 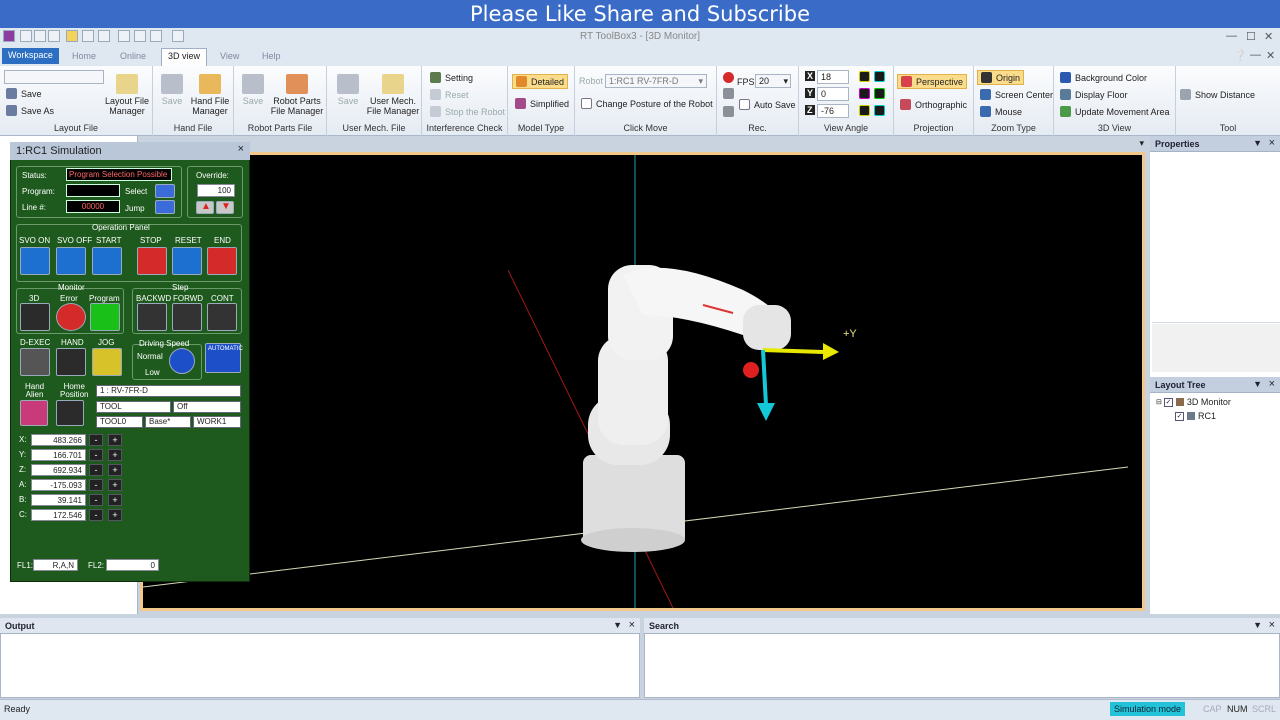 What do you see at coordinates (874, 93) in the screenshot?
I see `view-side-button` at bounding box center [874, 93].